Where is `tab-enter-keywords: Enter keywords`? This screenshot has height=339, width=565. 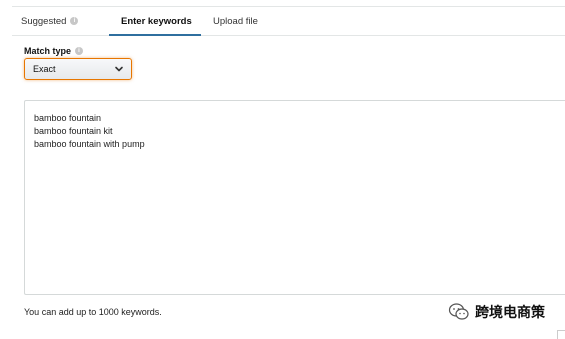 tab-enter-keywords: Enter keywords is located at coordinates (155, 21).